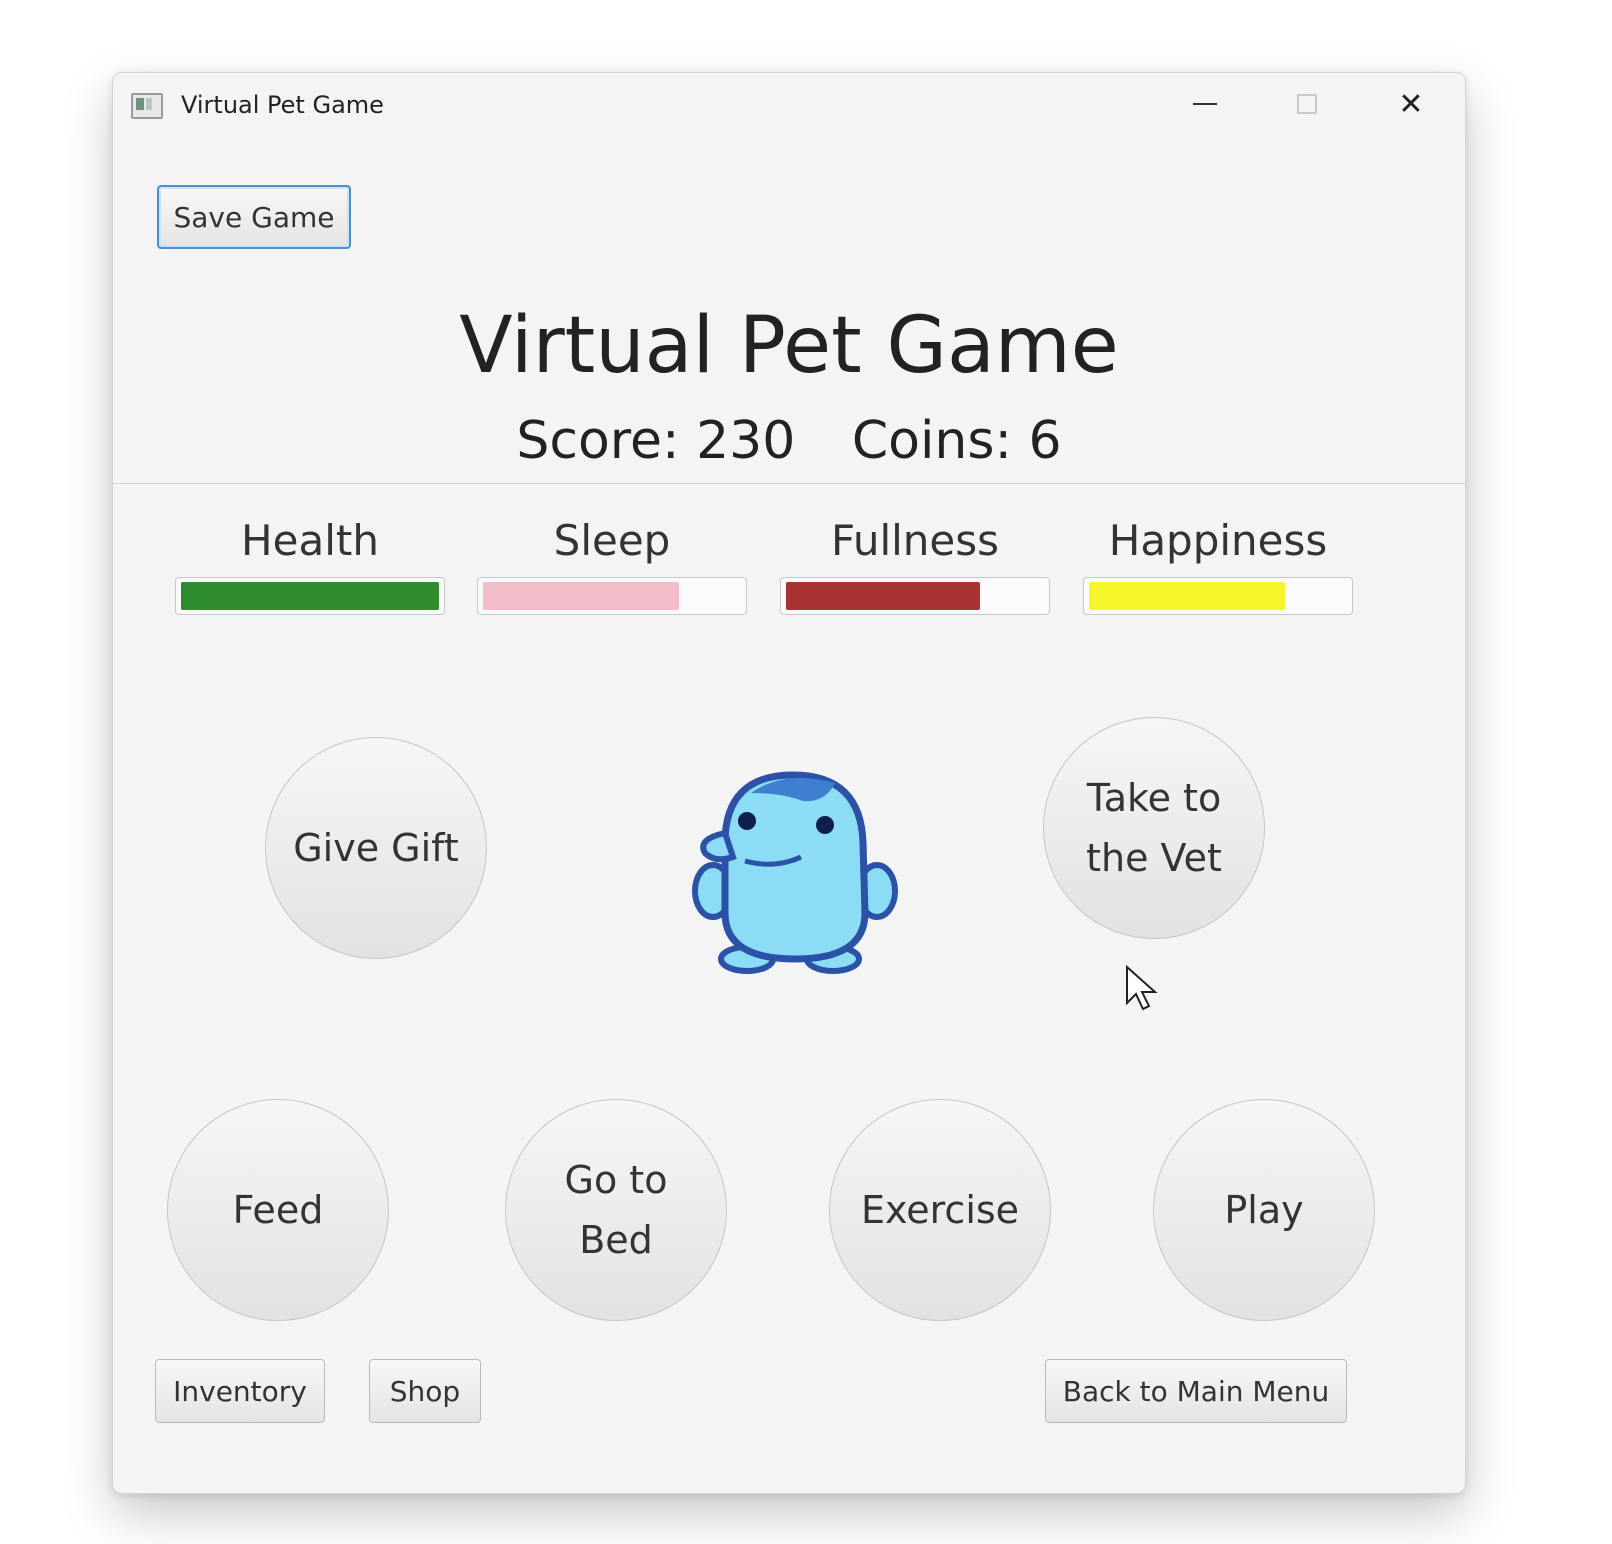  I want to click on title-bar: Virtual Pet Game ✕, so click(789, 105).